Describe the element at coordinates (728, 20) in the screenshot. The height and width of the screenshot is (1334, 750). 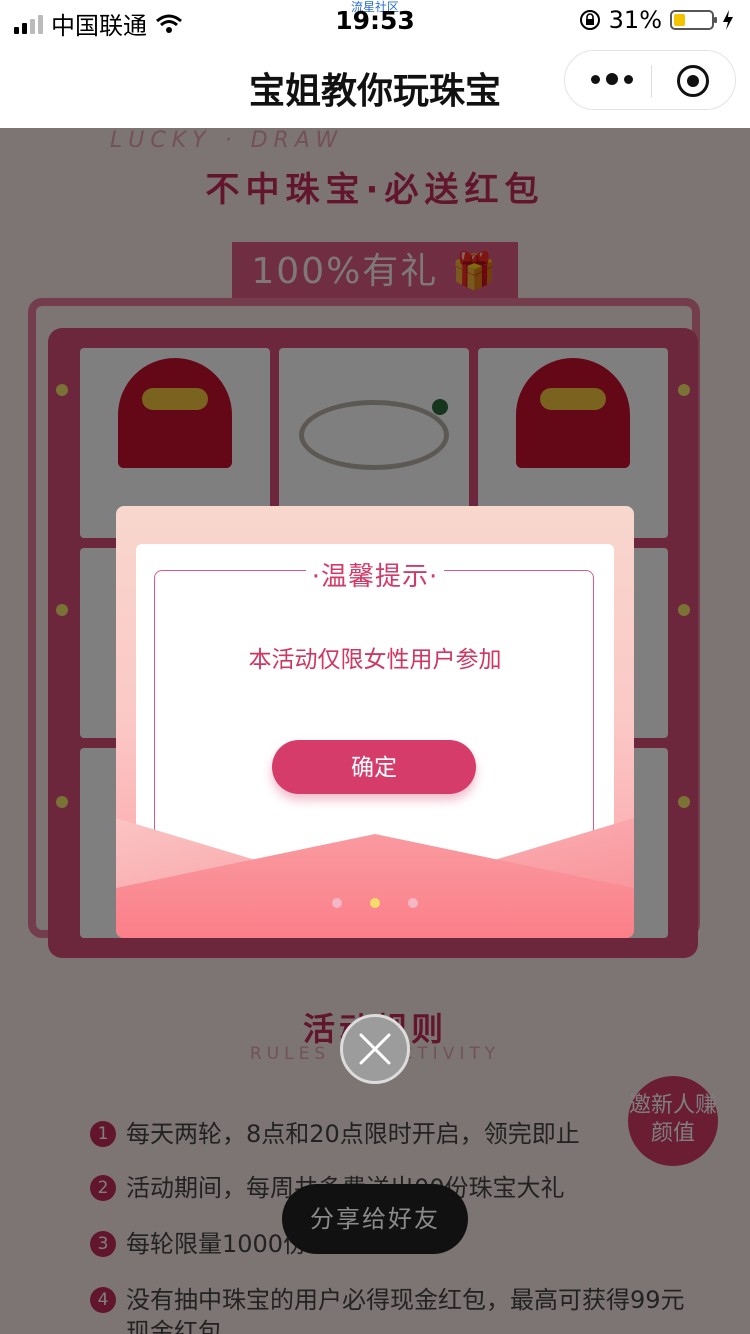
I see `charging-icon` at that location.